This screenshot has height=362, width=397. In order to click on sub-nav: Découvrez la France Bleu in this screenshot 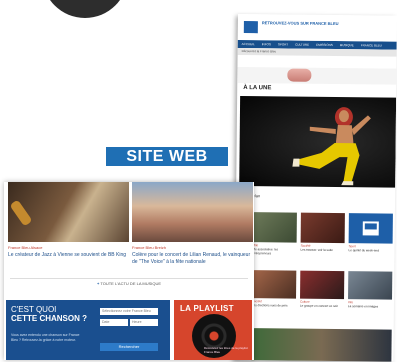, I will do `click(317, 52)`.